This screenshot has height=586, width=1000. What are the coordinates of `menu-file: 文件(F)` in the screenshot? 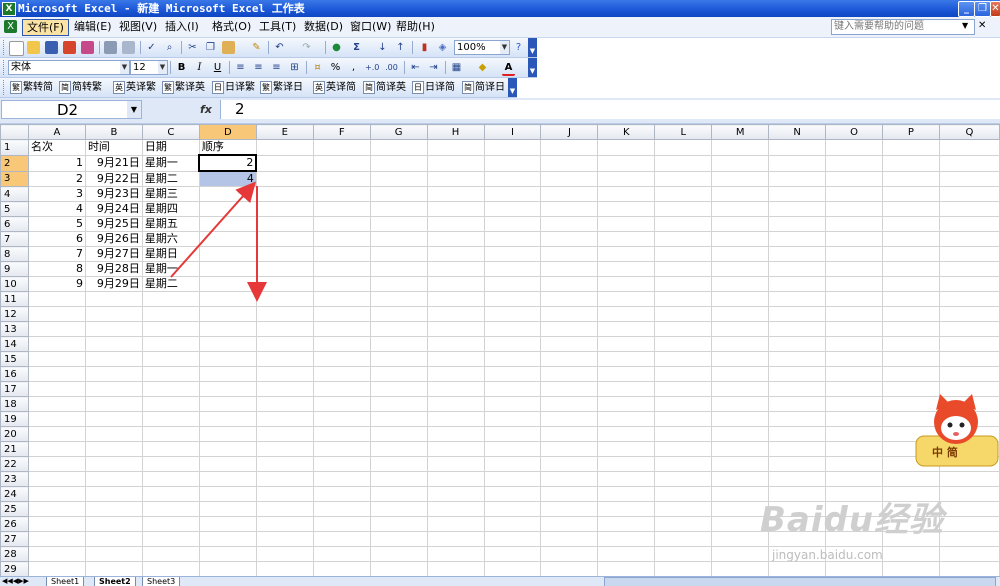 It's located at (45, 27).